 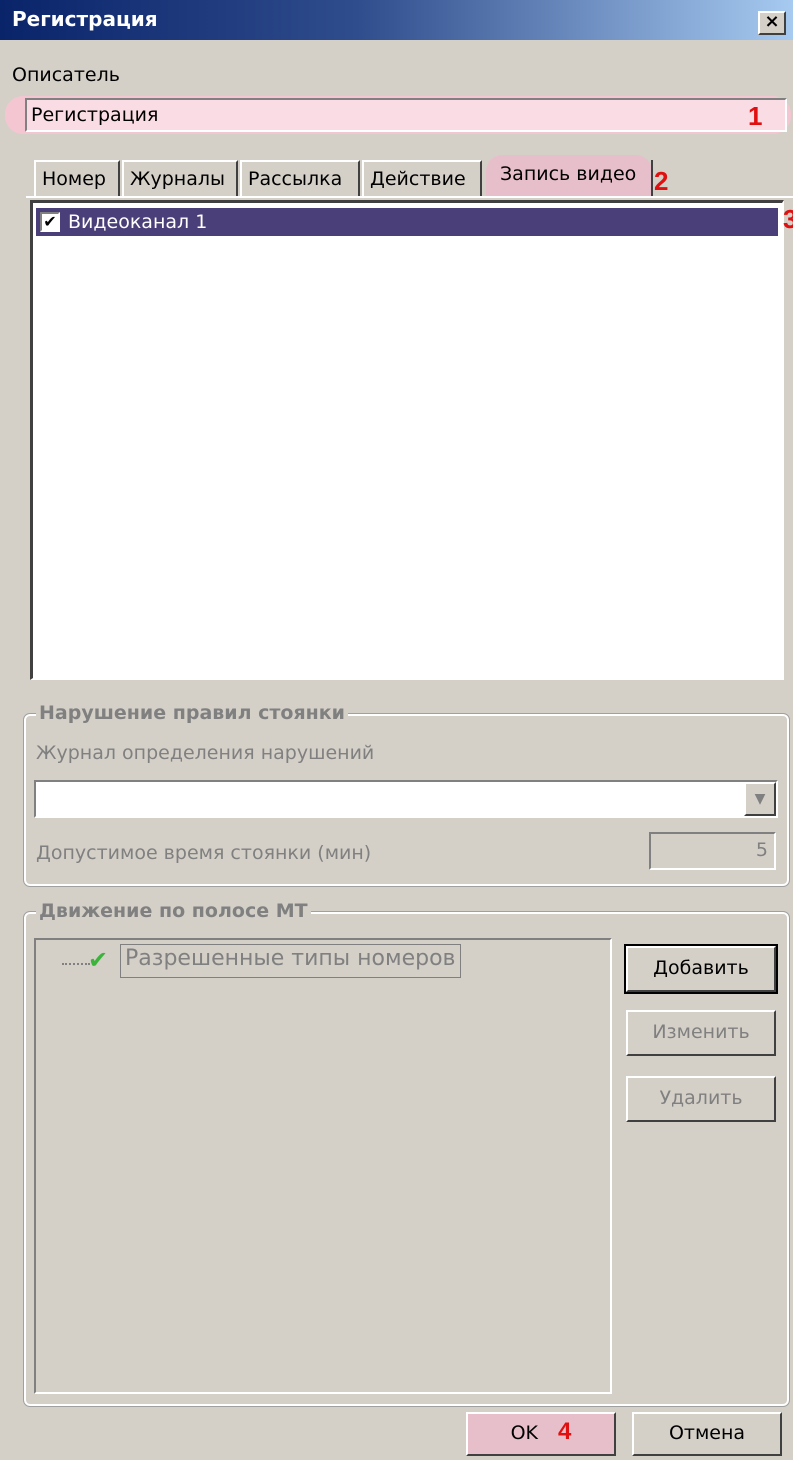 I want to click on edit-button: Изменить, so click(x=701, y=1033).